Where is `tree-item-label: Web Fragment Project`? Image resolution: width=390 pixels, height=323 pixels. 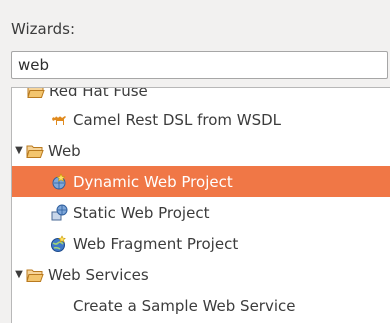 tree-item-label: Web Fragment Project is located at coordinates (156, 243).